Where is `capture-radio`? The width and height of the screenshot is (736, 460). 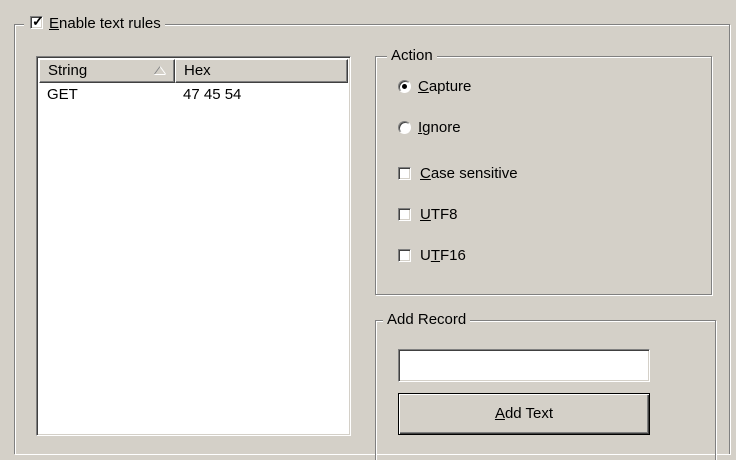 capture-radio is located at coordinates (404, 86).